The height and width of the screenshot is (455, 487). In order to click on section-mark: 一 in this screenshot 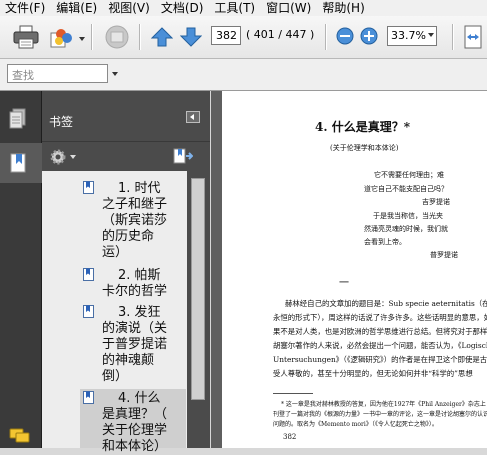, I will do `click(344, 283)`.